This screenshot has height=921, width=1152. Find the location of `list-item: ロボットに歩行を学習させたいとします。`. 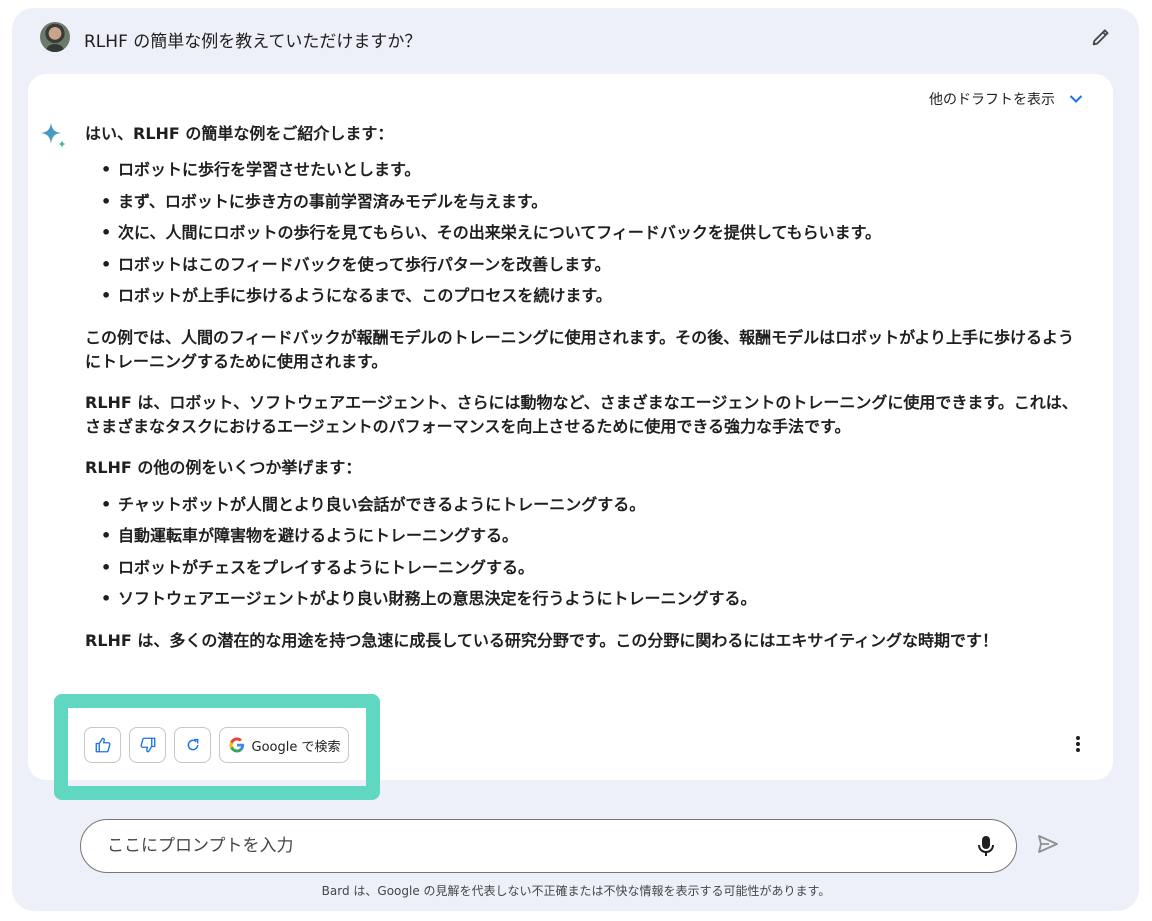

list-item: ロボットに歩行を学習させたいとします。 is located at coordinates (585, 170).